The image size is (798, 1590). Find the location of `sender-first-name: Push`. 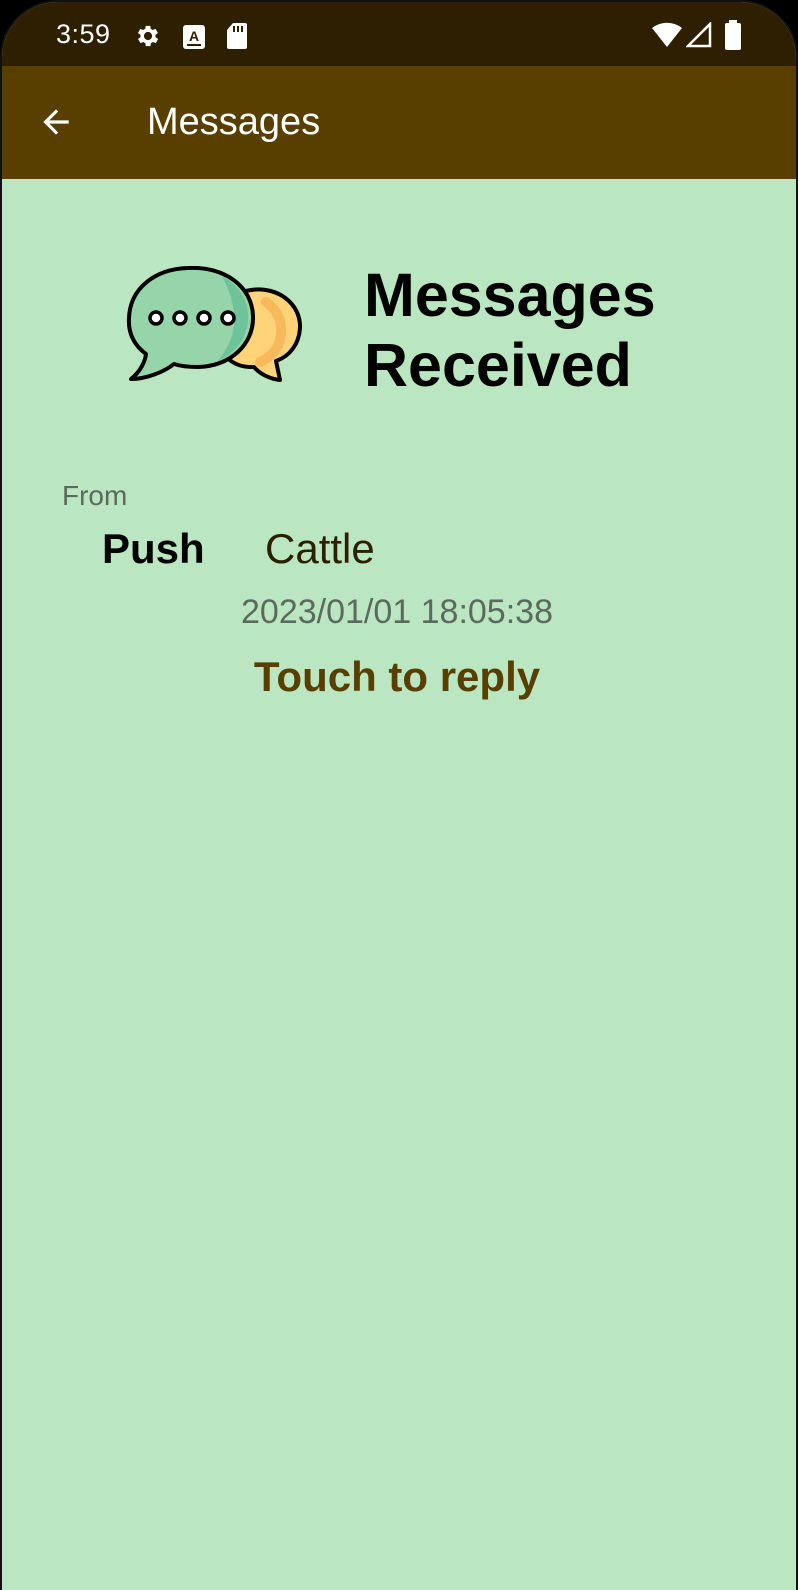

sender-first-name: Push is located at coordinates (153, 548).